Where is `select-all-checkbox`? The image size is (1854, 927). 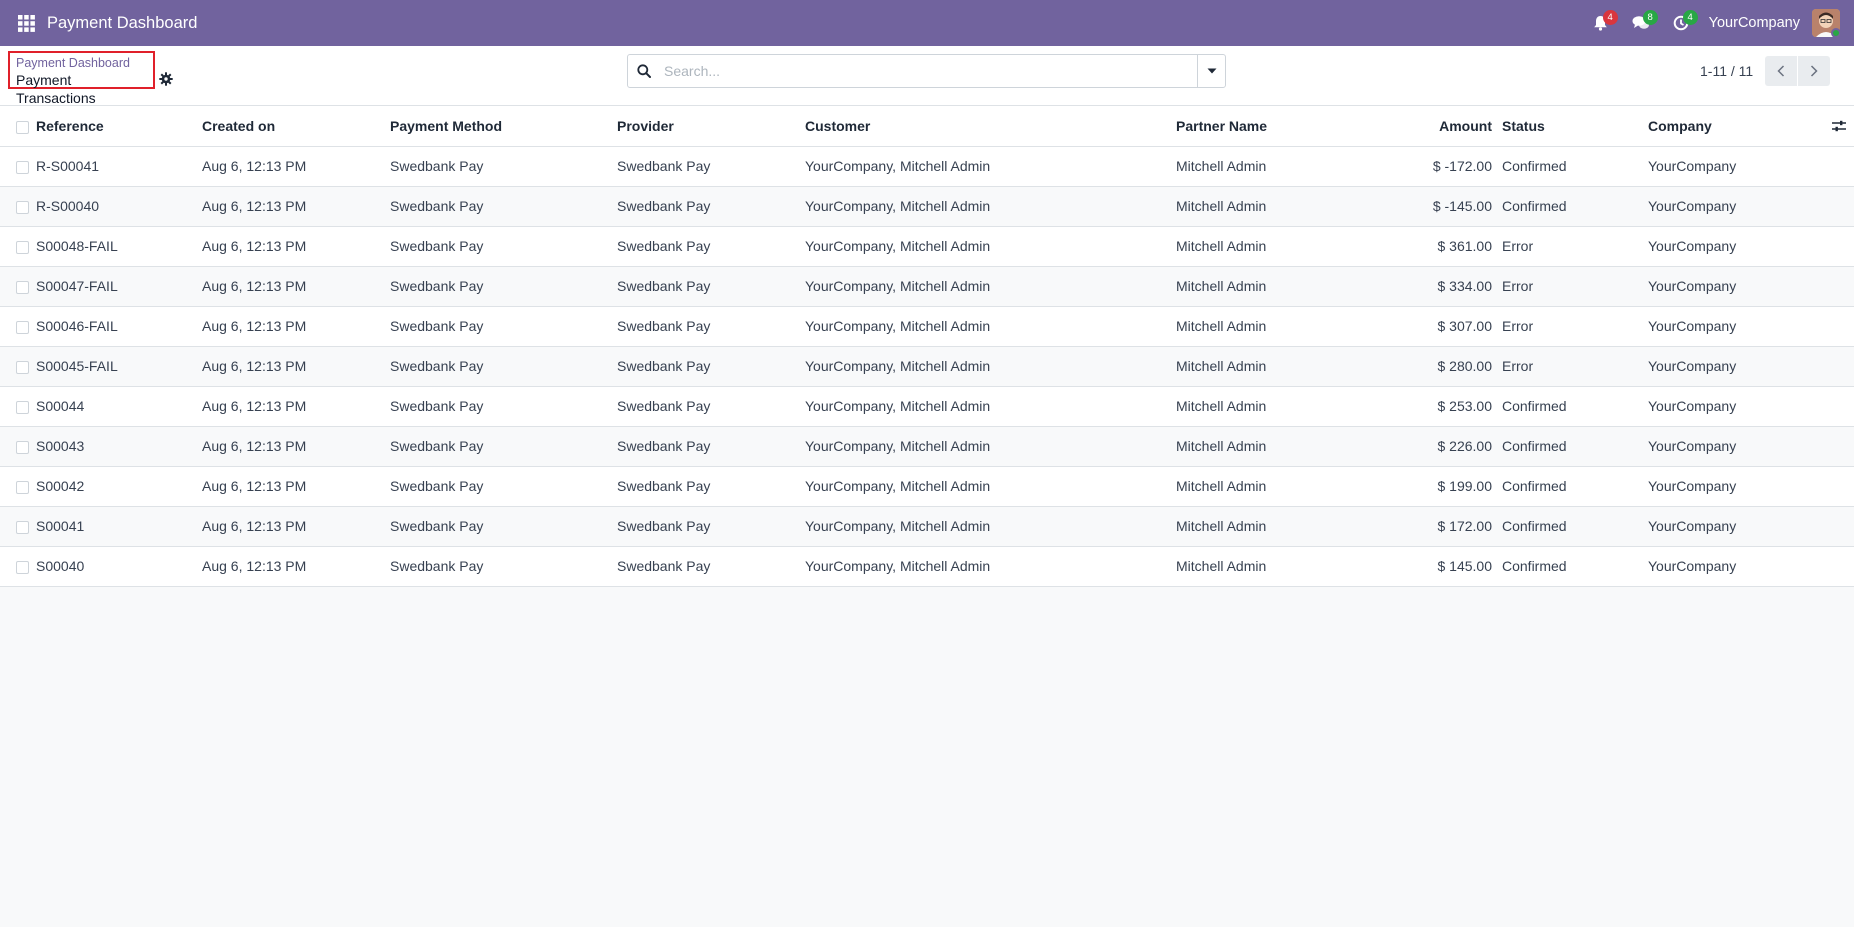
select-all-checkbox is located at coordinates (22, 127).